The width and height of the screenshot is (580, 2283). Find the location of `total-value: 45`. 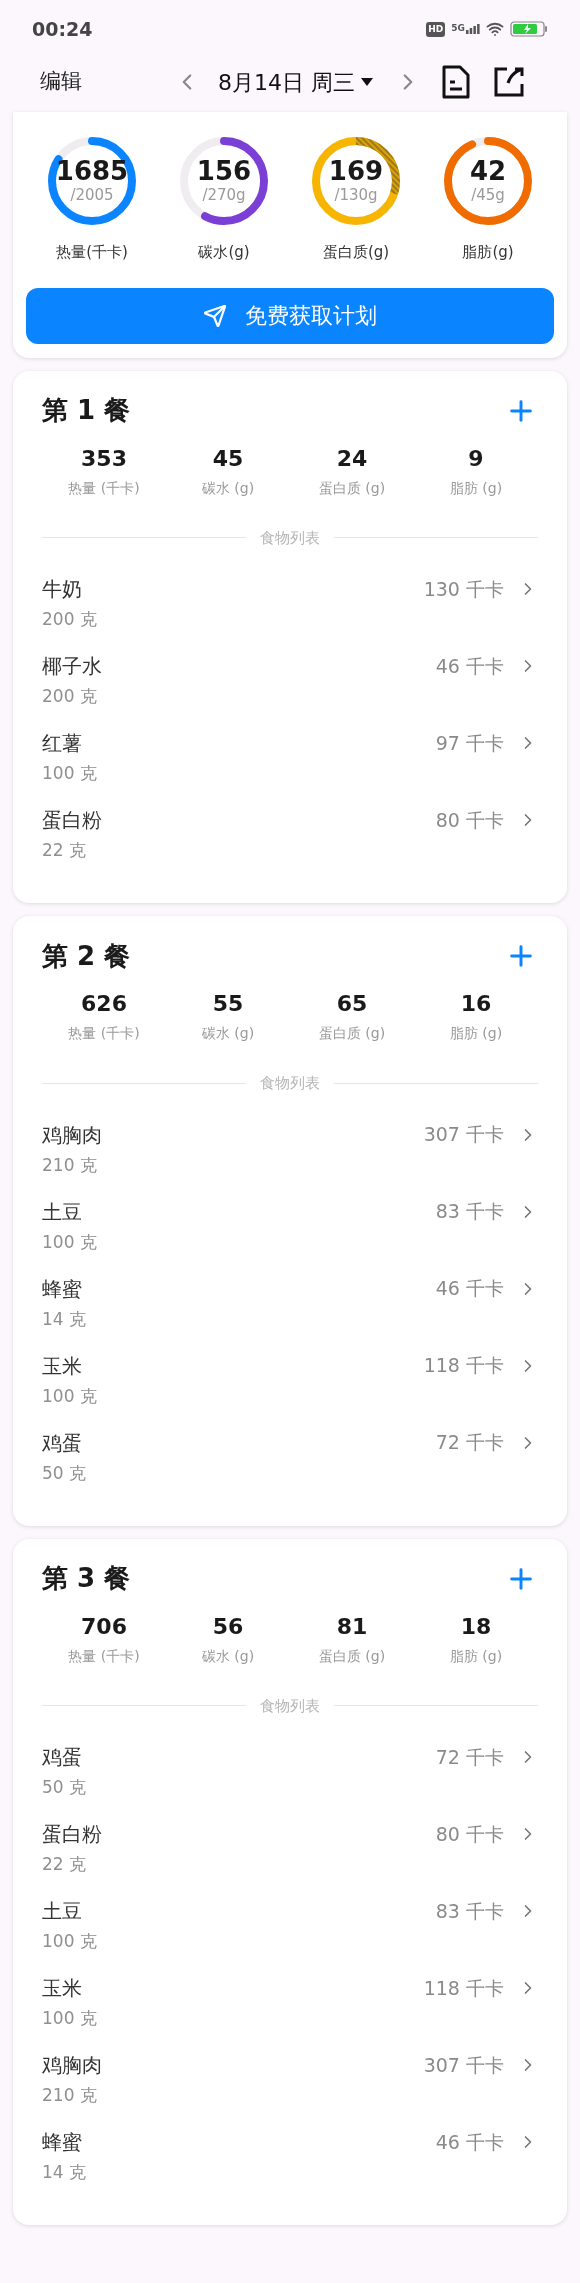

total-value: 45 is located at coordinates (228, 458).